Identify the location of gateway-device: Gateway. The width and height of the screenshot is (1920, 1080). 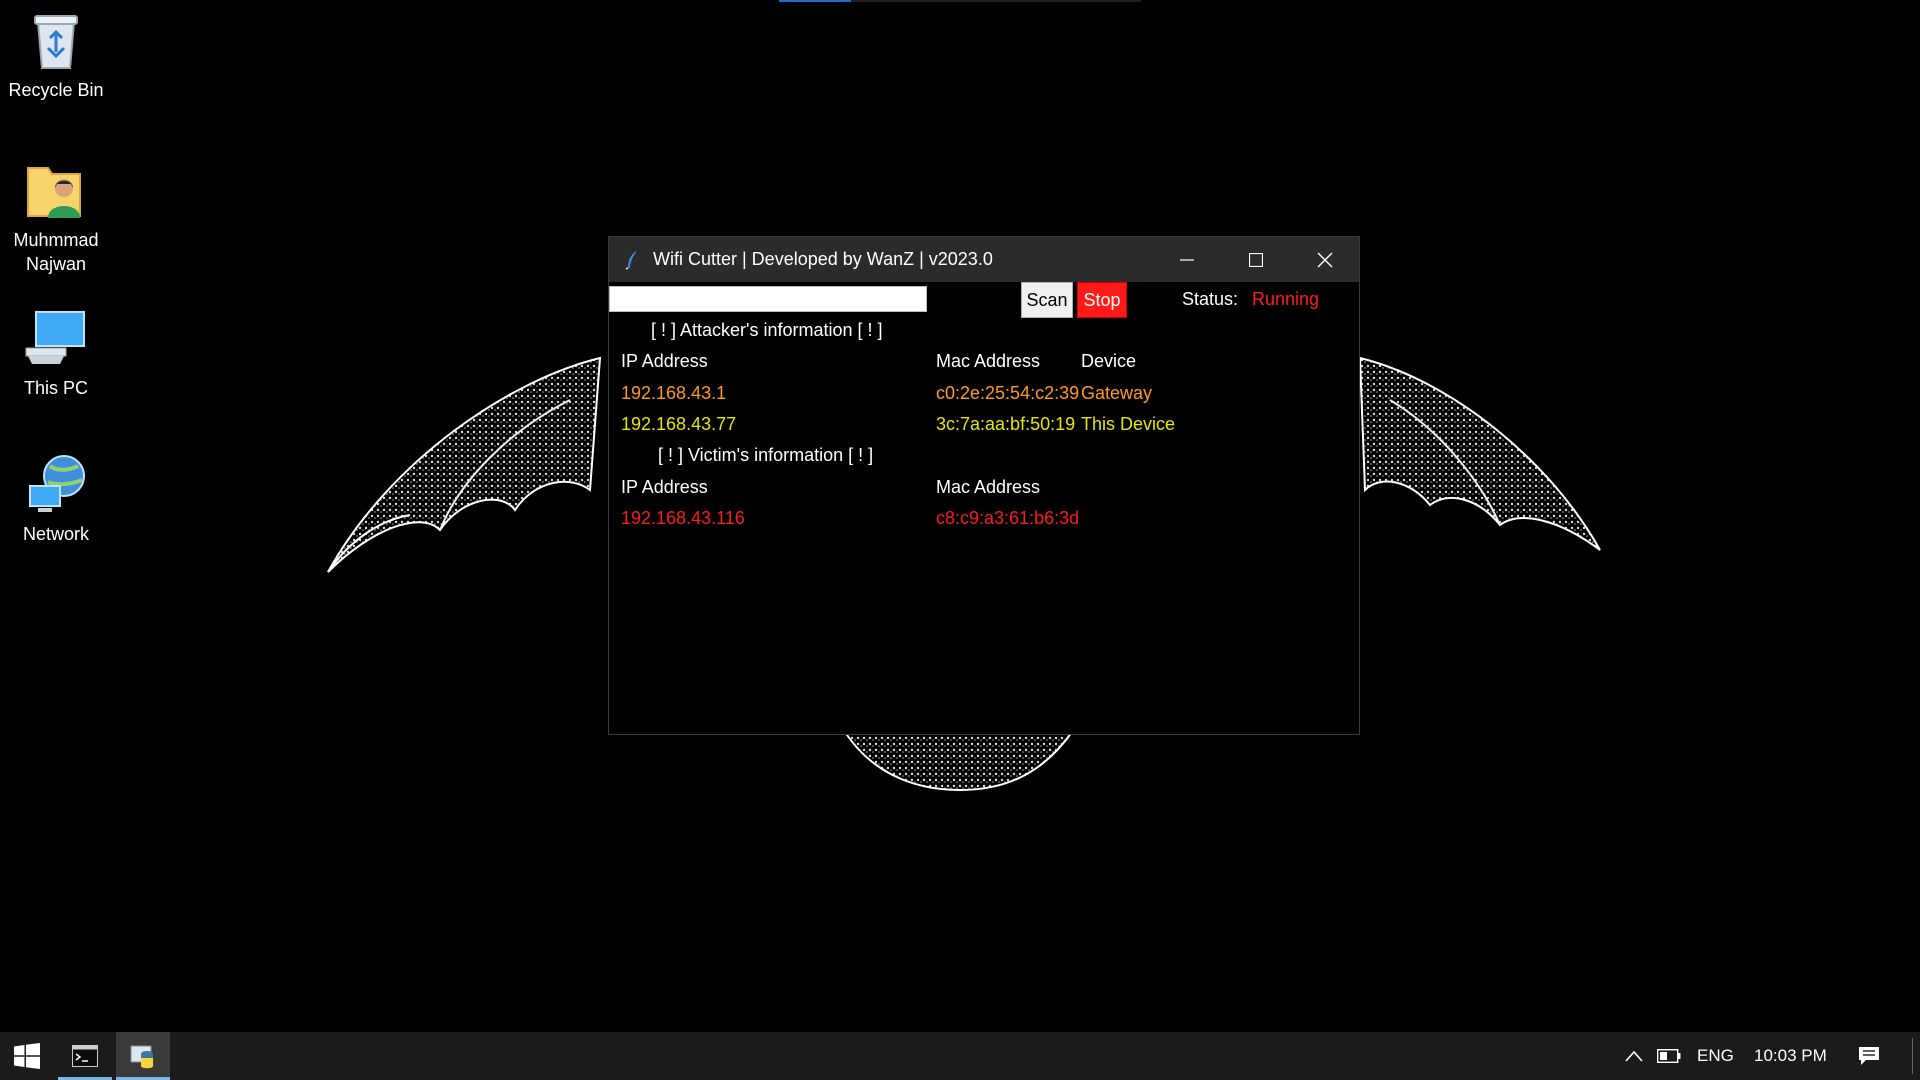
(1117, 393).